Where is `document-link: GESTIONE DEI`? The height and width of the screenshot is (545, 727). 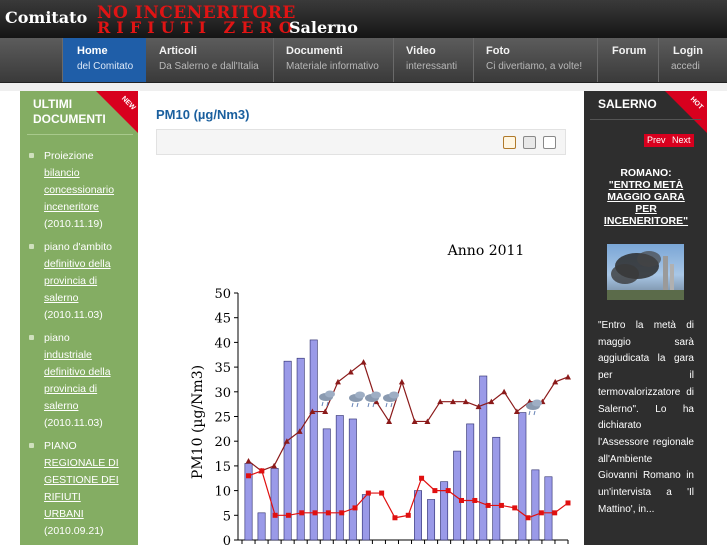 document-link: GESTIONE DEI is located at coordinates (84, 480).